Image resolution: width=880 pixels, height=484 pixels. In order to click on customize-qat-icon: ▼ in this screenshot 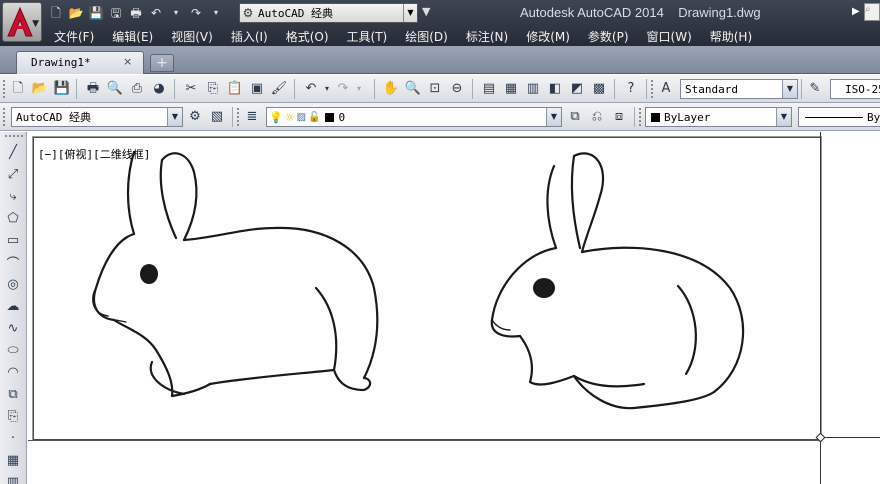, I will do `click(426, 11)`.